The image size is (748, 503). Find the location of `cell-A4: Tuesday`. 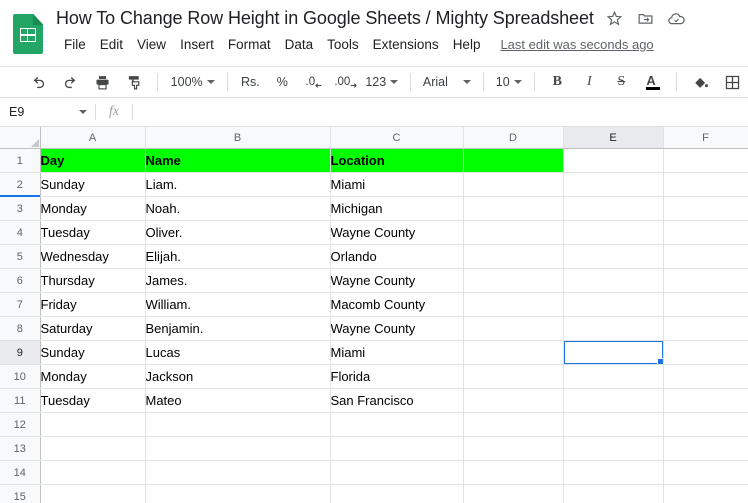

cell-A4: Tuesday is located at coordinates (93, 232).